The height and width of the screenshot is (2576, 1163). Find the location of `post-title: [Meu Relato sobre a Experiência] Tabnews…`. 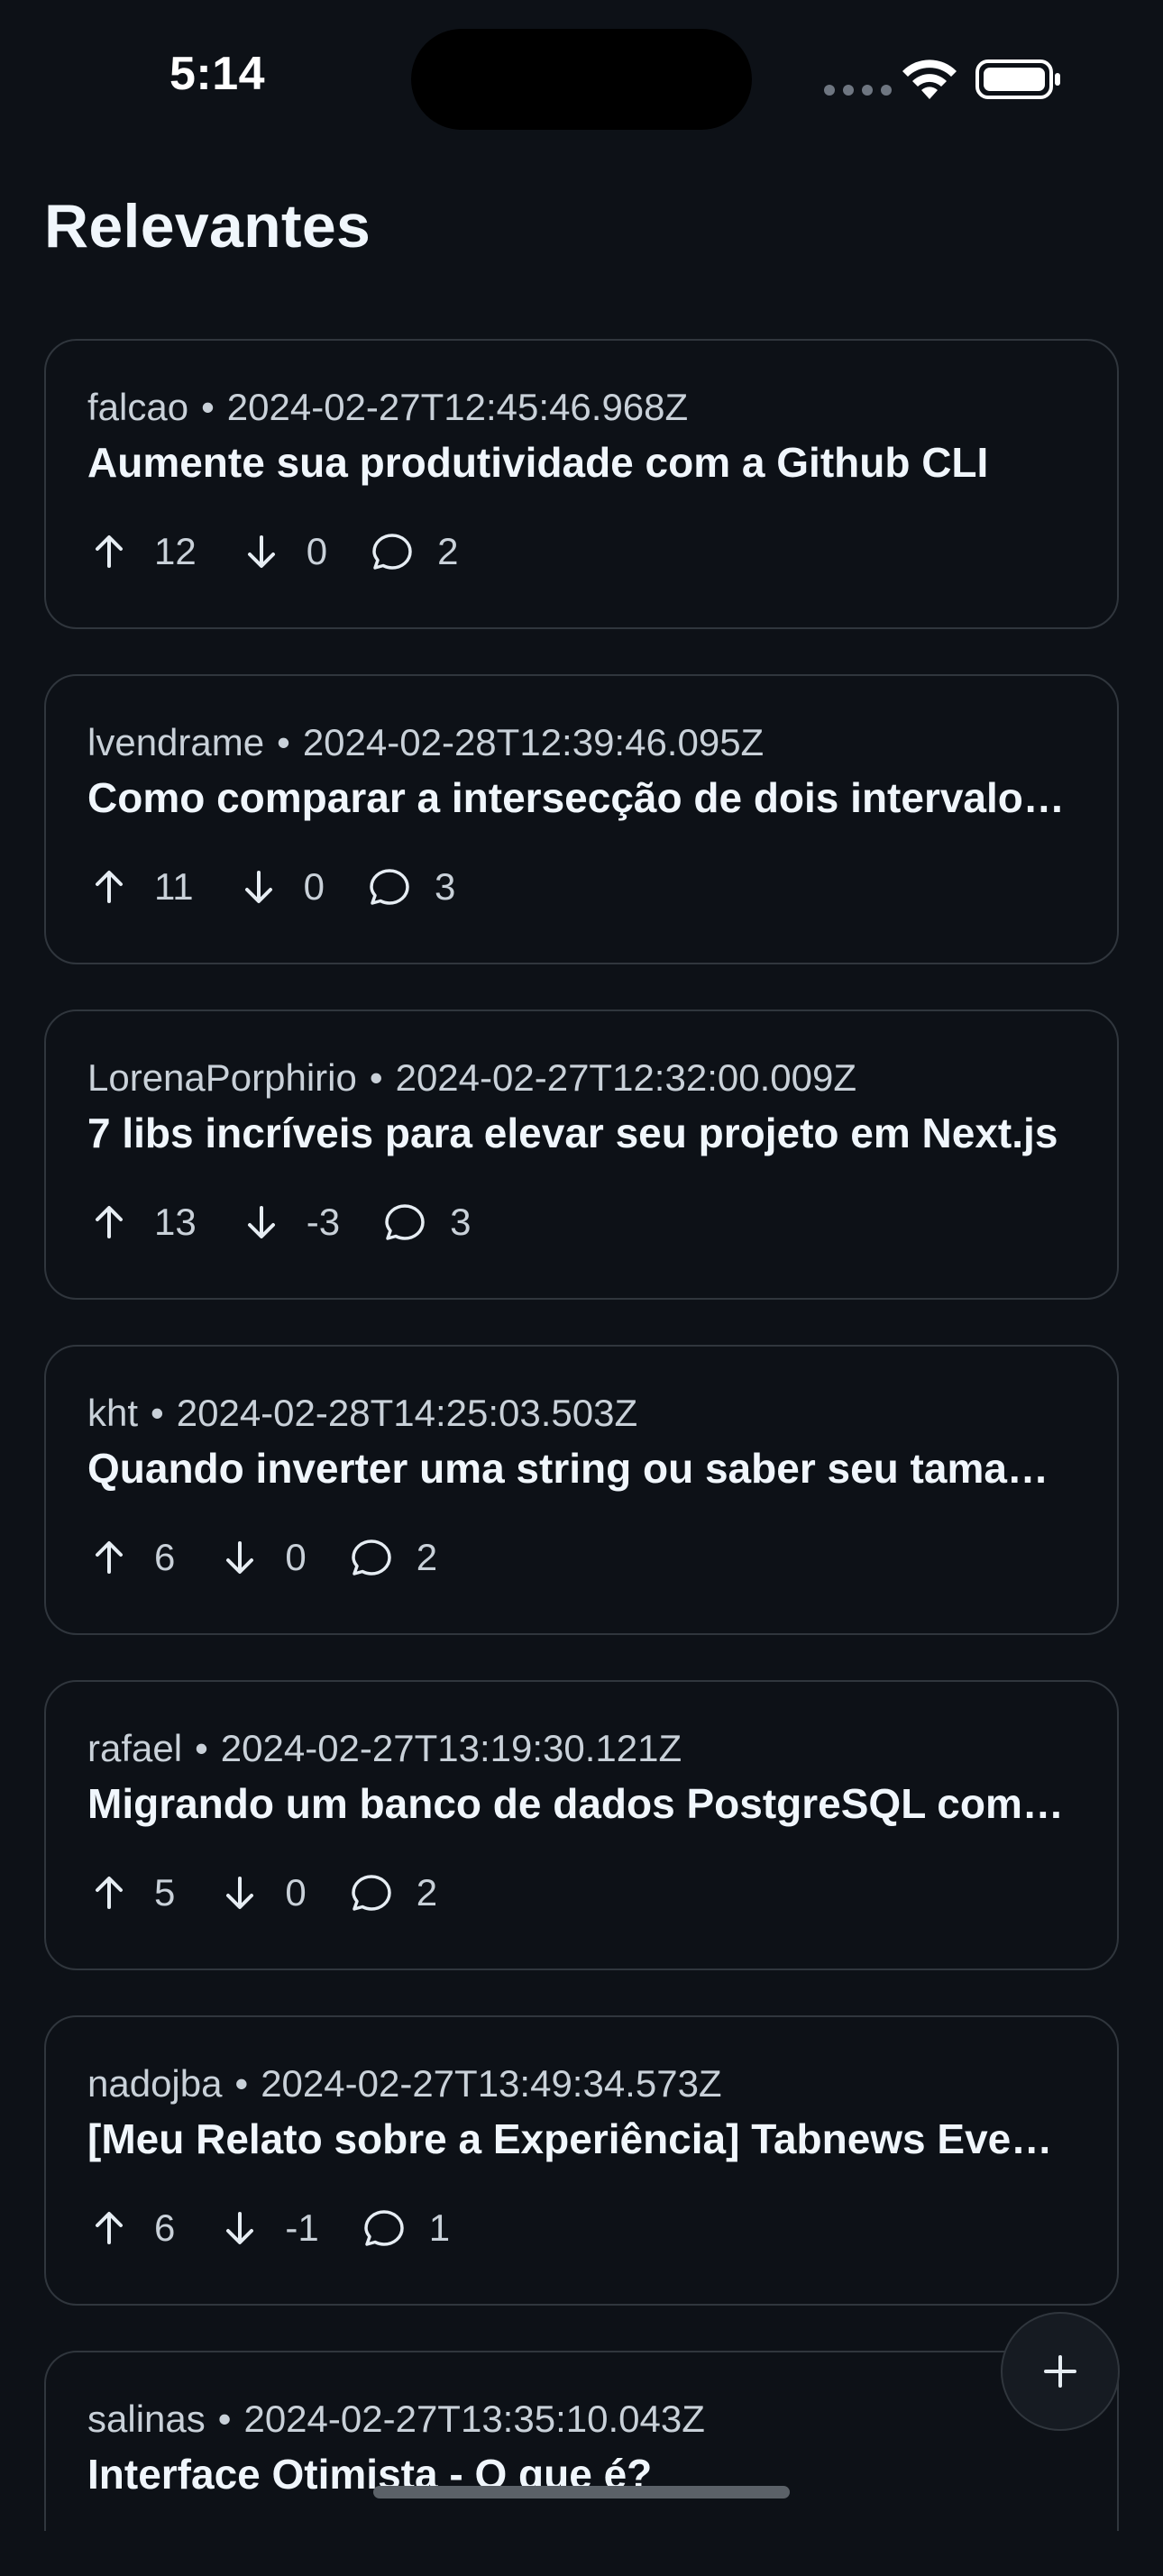

post-title: [Meu Relato sobre a Experiência] Tabnews… is located at coordinates (578, 2139).